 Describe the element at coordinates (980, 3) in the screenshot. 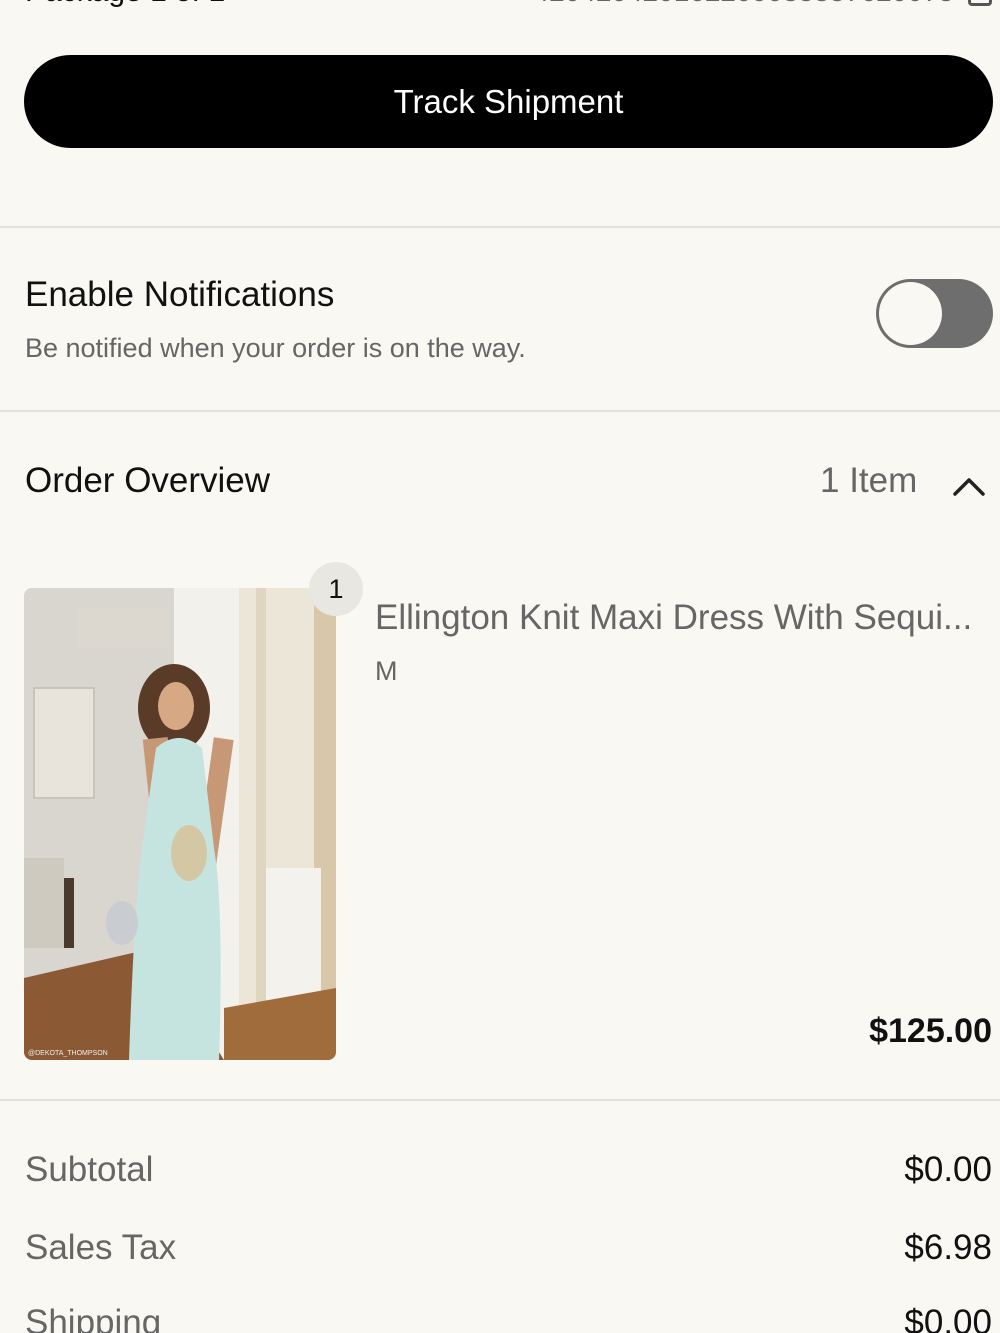

I see `copy-icon` at that location.